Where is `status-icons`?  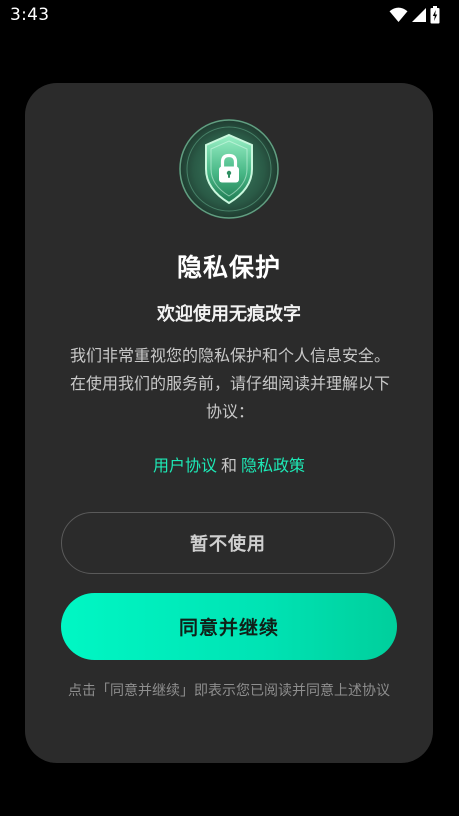
status-icons is located at coordinates (414, 15).